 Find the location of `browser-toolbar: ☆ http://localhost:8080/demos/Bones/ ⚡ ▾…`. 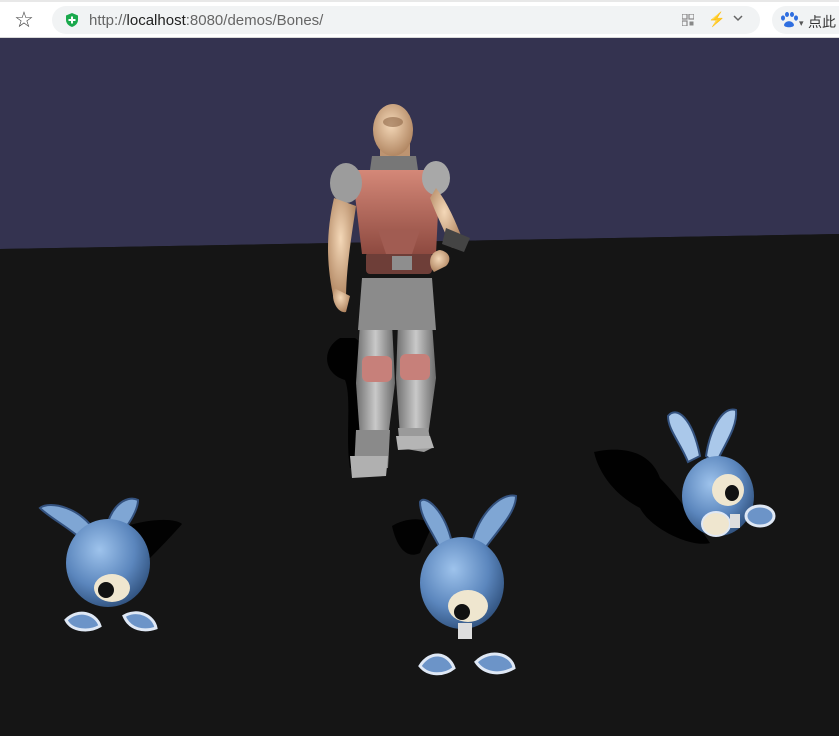

browser-toolbar: ☆ http://localhost:8080/demos/Bones/ ⚡ ▾… is located at coordinates (419, 19).